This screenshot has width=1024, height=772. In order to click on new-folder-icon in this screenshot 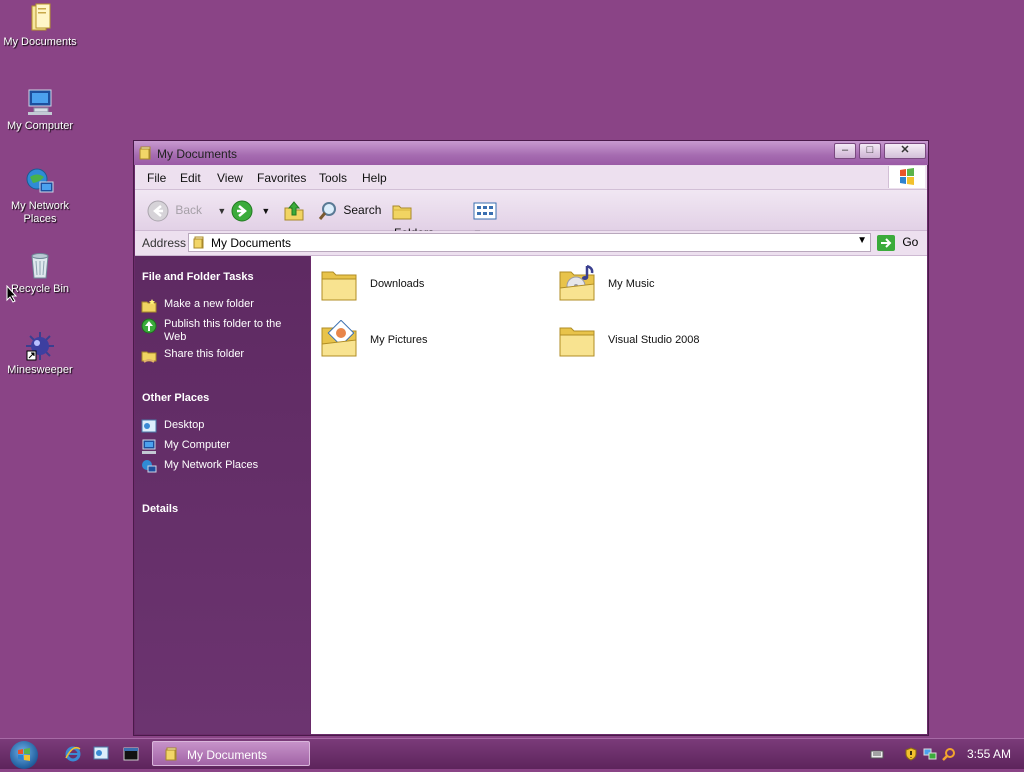, I will do `click(149, 306)`.